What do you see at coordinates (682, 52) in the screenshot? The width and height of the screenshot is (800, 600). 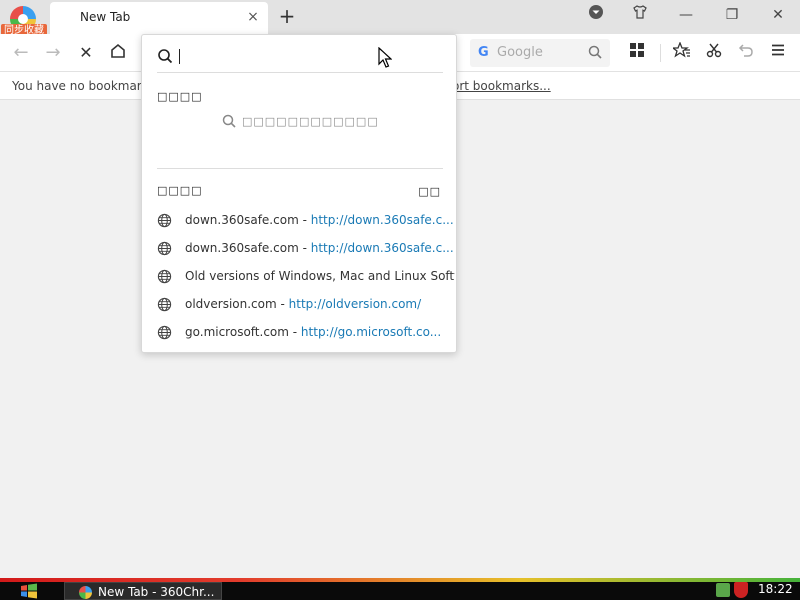 I see `favorites-star-icon` at bounding box center [682, 52].